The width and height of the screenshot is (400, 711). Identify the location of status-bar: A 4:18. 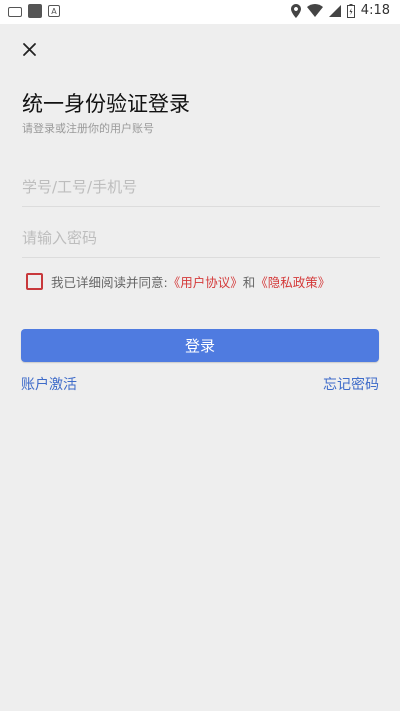
(200, 12).